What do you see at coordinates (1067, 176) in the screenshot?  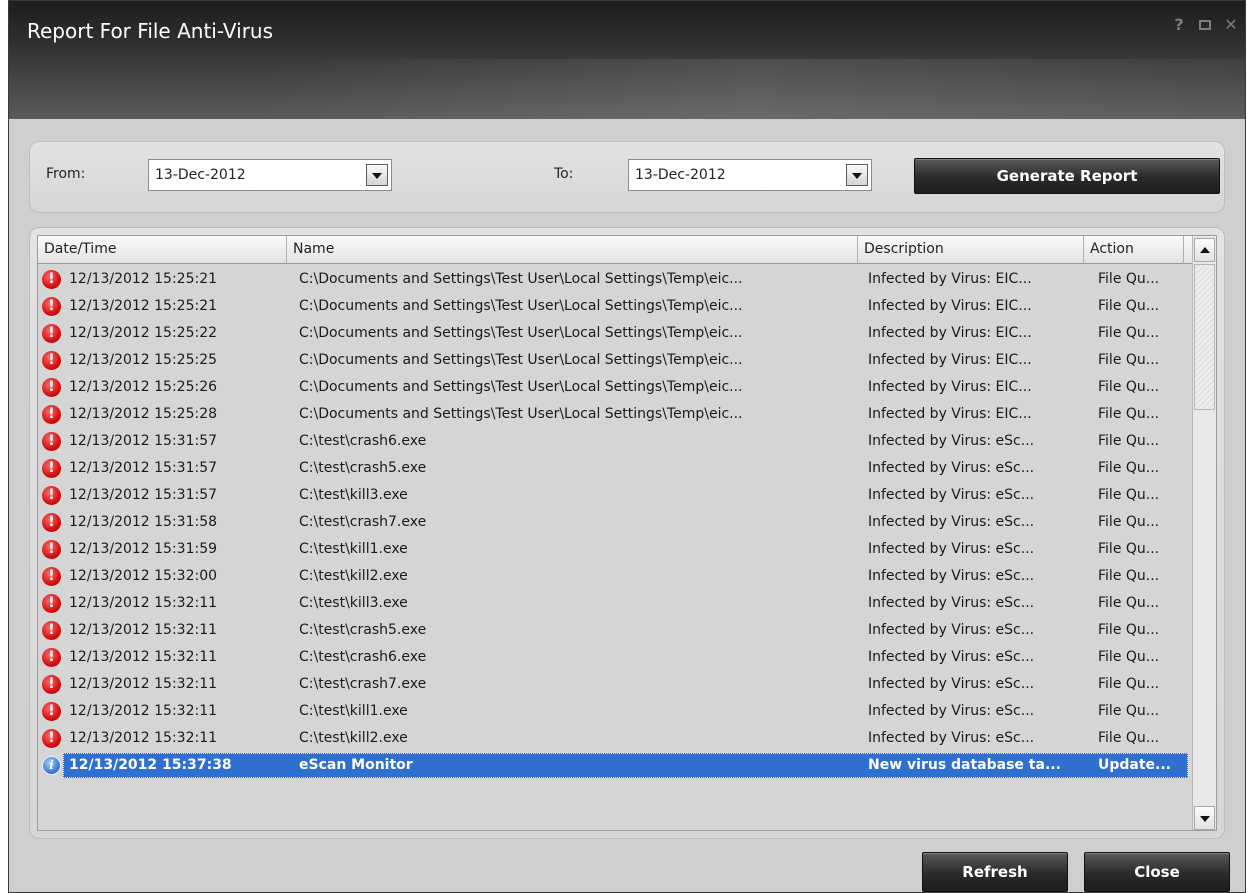 I see `generate-report-button: Generate Report` at bounding box center [1067, 176].